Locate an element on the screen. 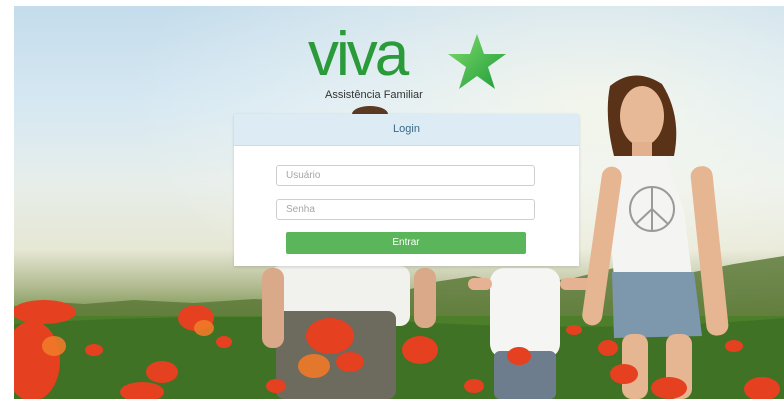 This screenshot has height=399, width=784. brand-name: viva is located at coordinates (358, 54).